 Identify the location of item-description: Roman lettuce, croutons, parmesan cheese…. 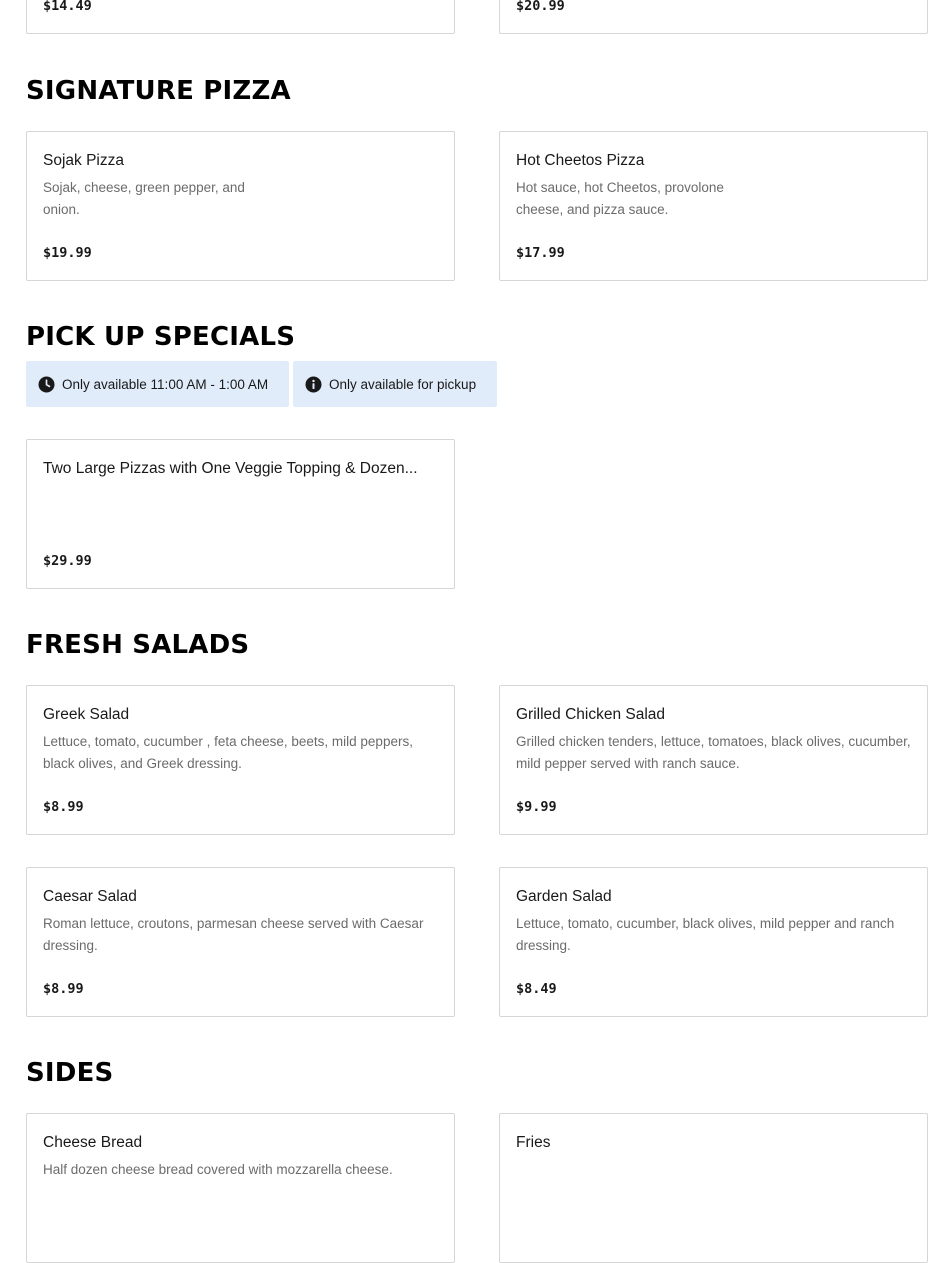
(233, 934).